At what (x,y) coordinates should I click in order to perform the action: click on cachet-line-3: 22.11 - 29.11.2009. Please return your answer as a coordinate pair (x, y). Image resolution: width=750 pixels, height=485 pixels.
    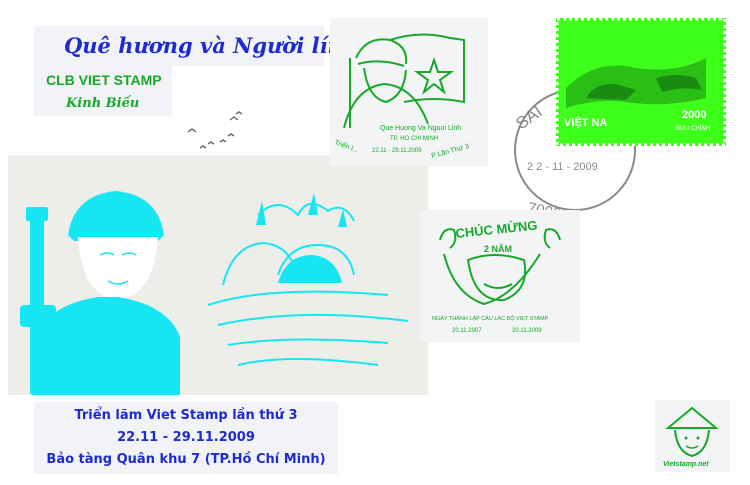
    Looking at the image, I should click on (397, 151).